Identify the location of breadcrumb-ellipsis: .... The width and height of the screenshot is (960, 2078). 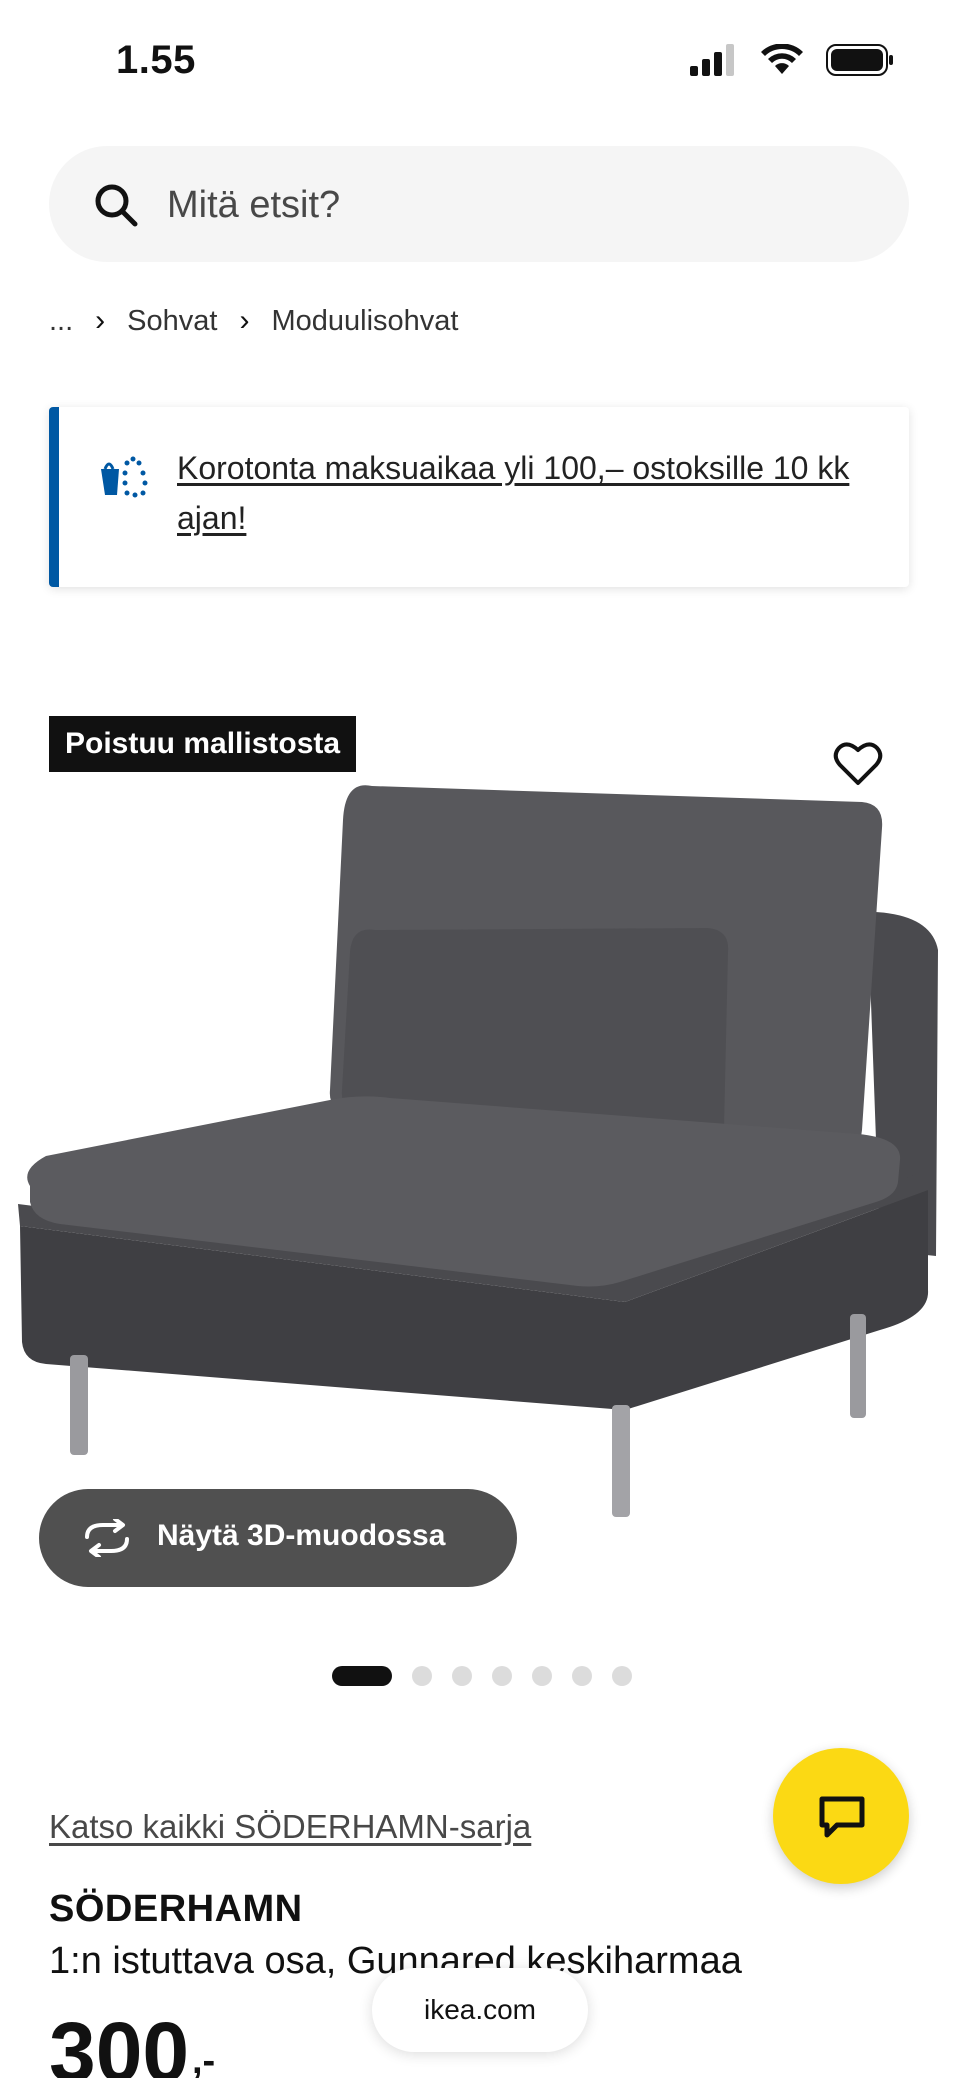
(61, 321).